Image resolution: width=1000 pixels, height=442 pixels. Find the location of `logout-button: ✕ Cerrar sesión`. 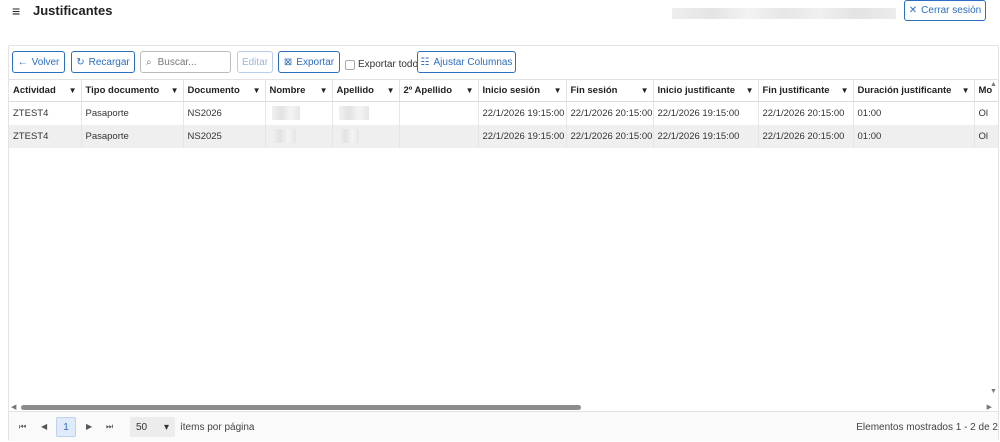

logout-button: ✕ Cerrar sesión is located at coordinates (945, 10).